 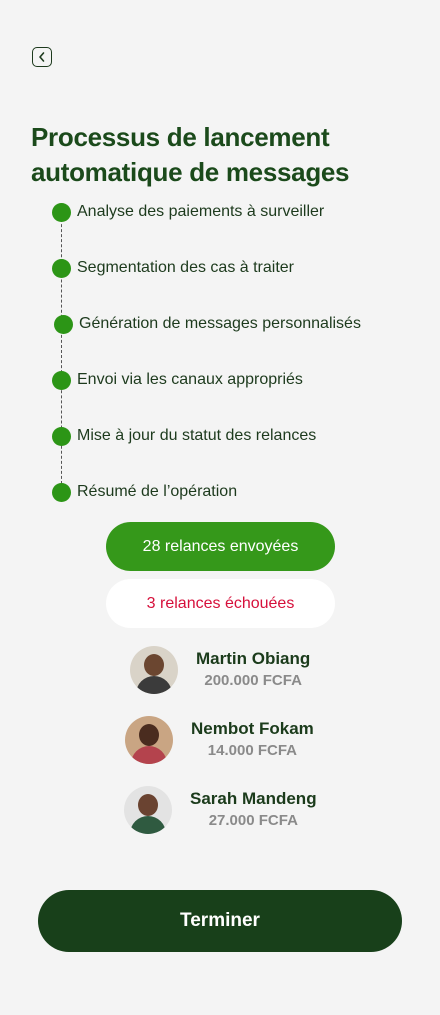 I want to click on contact-amount: 27.000 FCFA, so click(x=253, y=820).